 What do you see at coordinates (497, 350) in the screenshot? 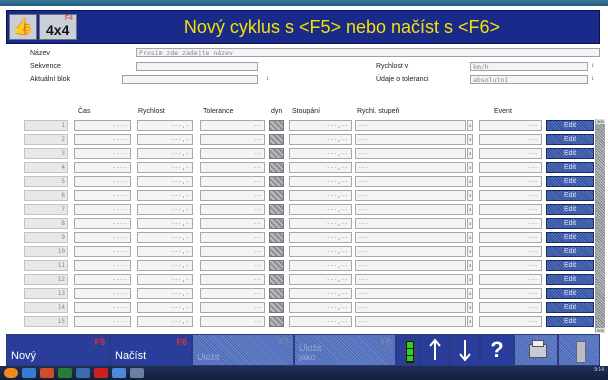
I see `help-icon: ?` at bounding box center [497, 350].